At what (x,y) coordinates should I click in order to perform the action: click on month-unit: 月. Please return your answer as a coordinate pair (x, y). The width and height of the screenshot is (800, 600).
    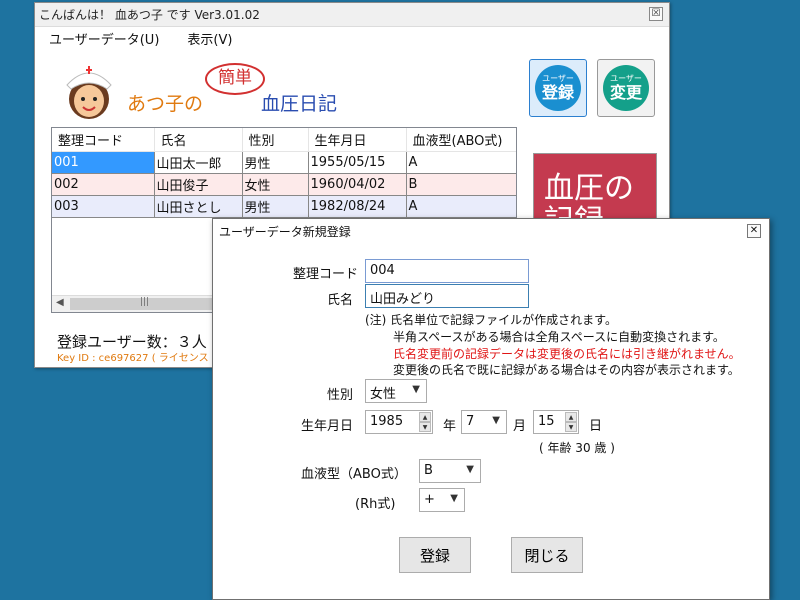
    Looking at the image, I should click on (520, 426).